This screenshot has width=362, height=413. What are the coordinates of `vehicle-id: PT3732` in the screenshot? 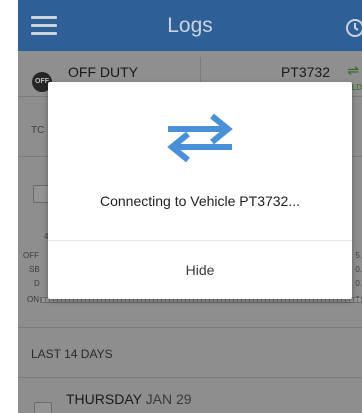 It's located at (305, 72).